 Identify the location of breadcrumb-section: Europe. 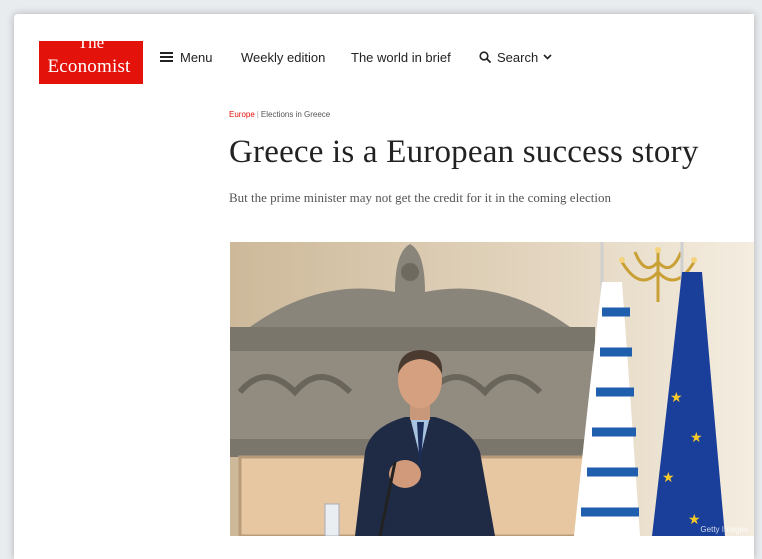
(242, 114).